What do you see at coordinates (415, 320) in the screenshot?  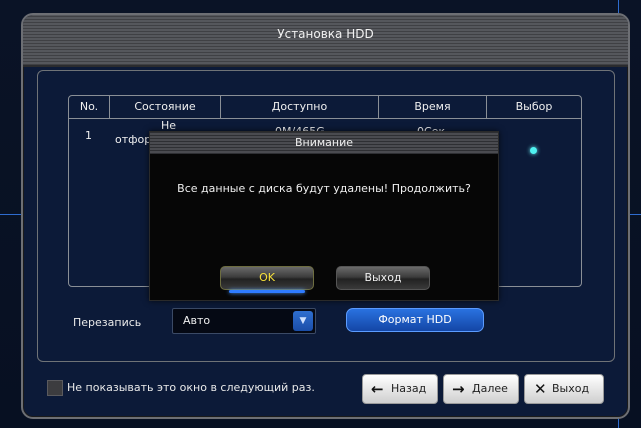 I see `format-hdd-button: Формат HDD` at bounding box center [415, 320].